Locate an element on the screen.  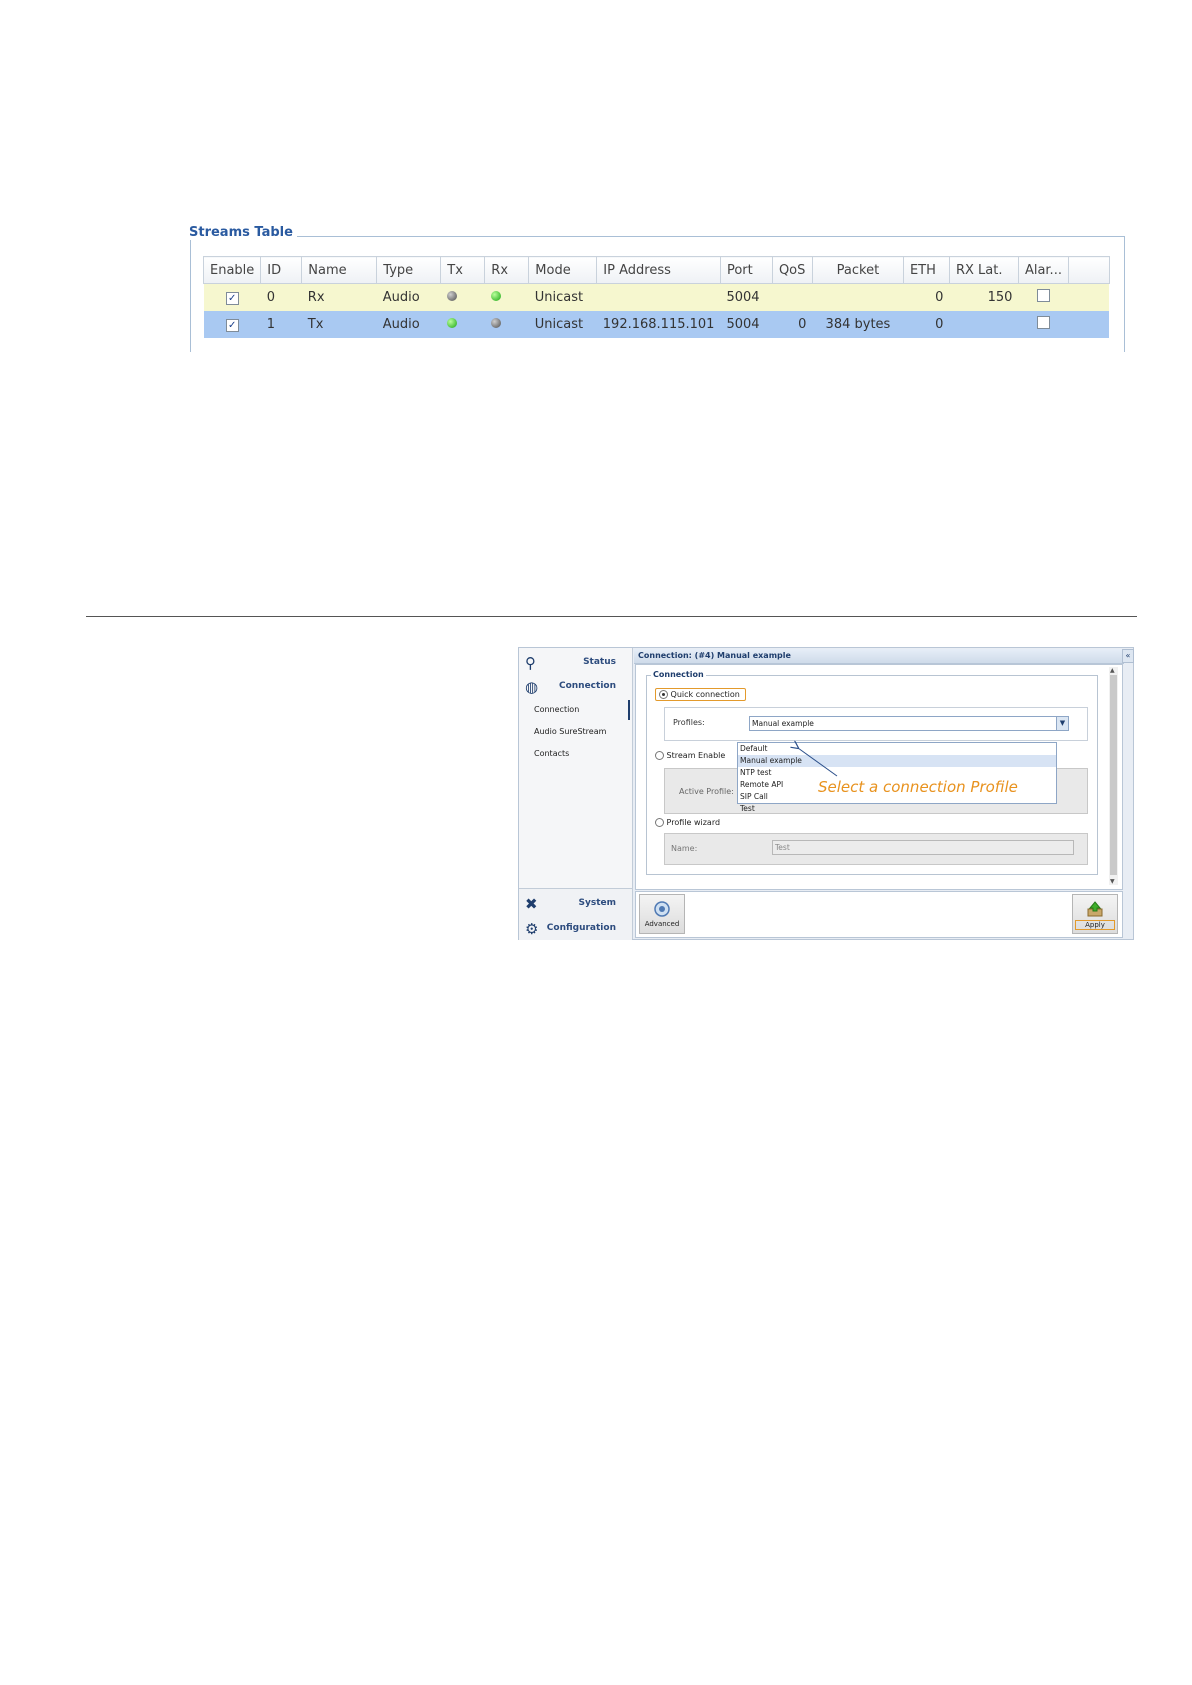
col-rx-latency: RX Lat. is located at coordinates (983, 270).